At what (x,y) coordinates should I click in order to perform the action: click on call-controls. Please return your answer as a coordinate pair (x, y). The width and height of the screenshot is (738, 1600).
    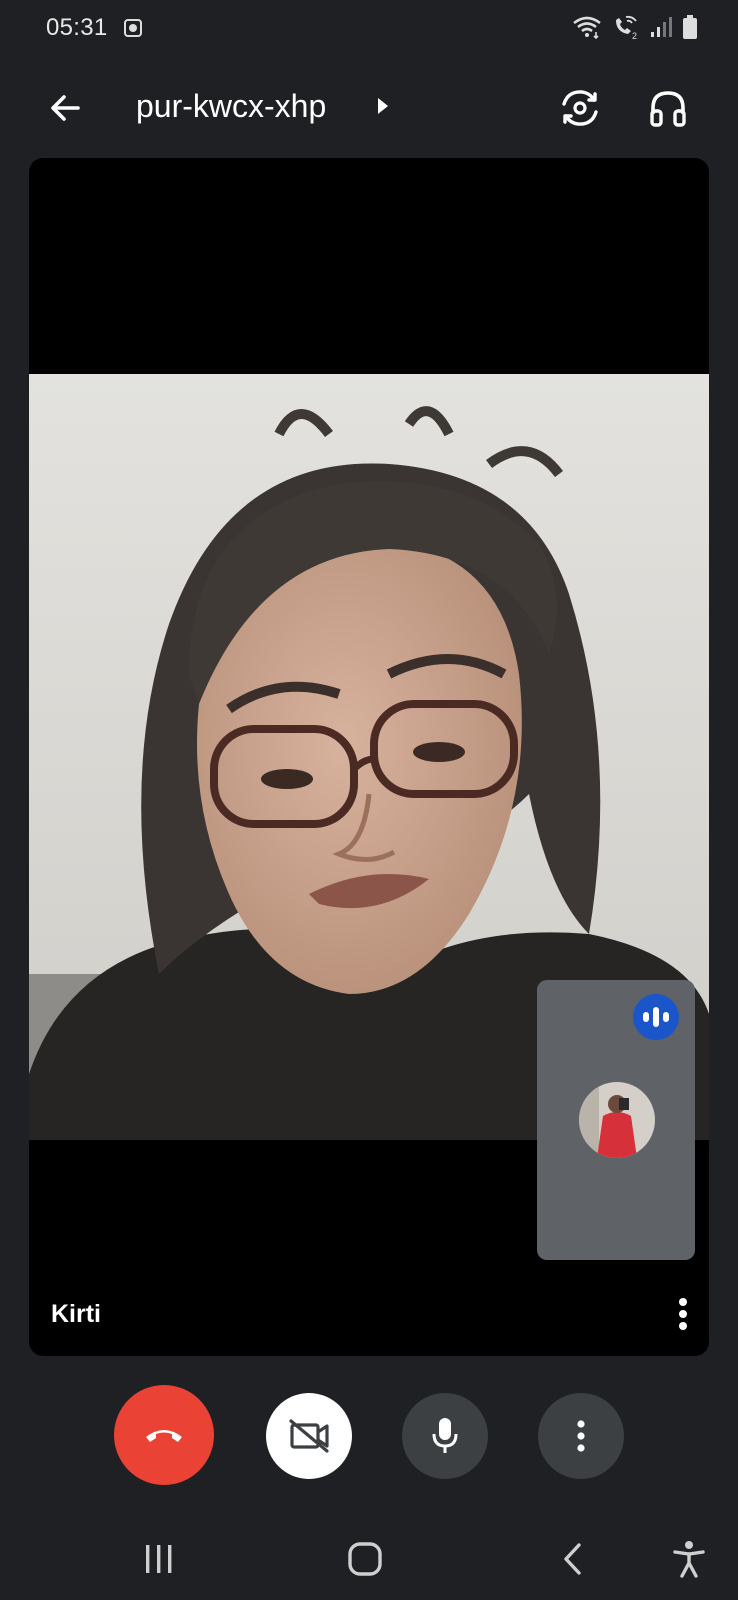
    Looking at the image, I should click on (369, 1435).